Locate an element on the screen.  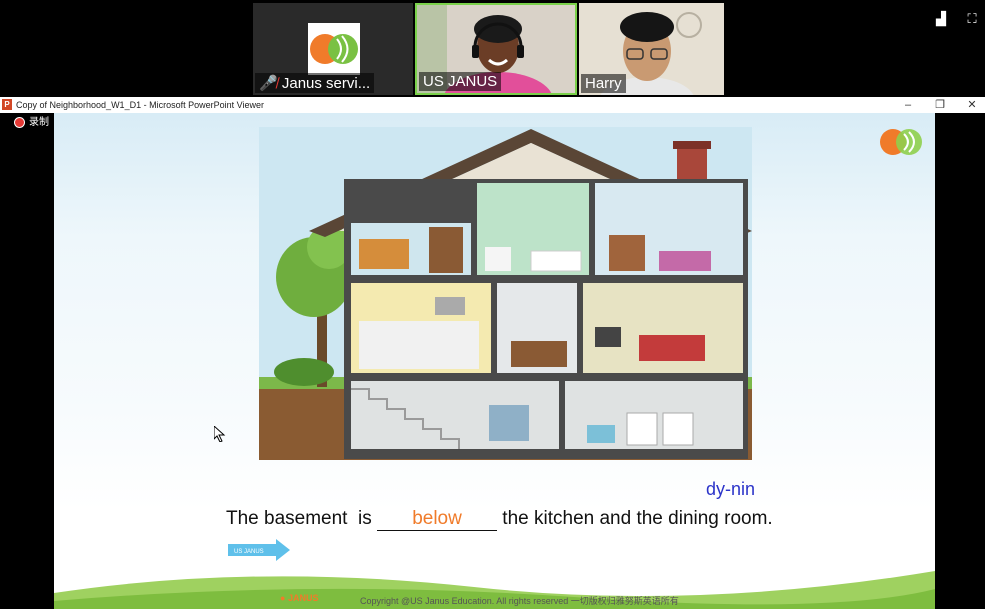
answer-blank: below is located at coordinates (437, 519).